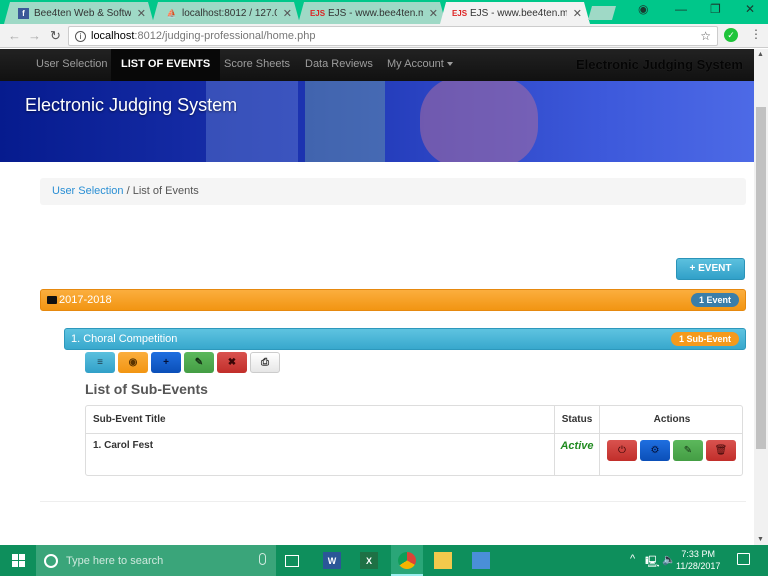 The width and height of the screenshot is (768, 576). Describe the element at coordinates (479, 121) in the screenshot. I see `ejs-logo-s` at that location.